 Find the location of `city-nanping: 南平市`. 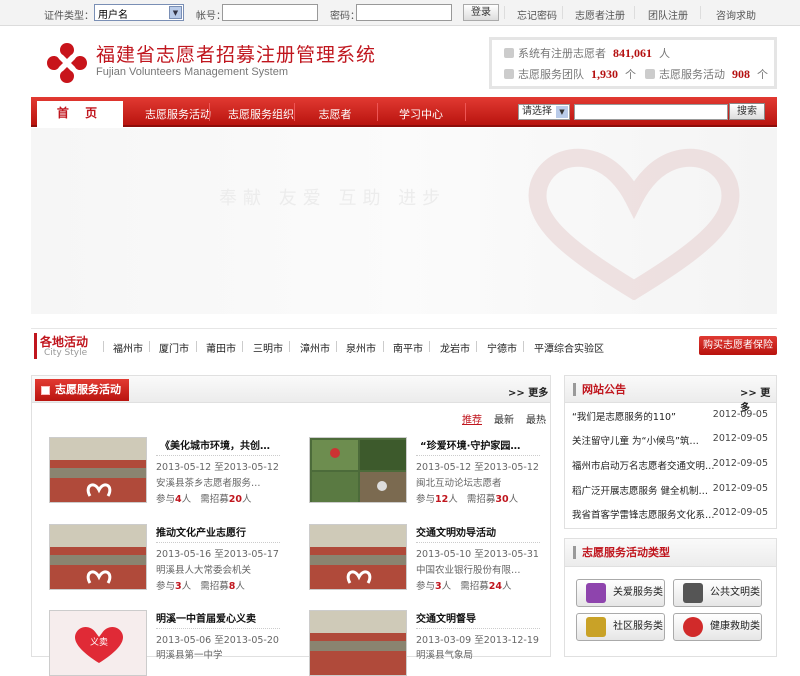

city-nanping: 南平市 is located at coordinates (408, 347).